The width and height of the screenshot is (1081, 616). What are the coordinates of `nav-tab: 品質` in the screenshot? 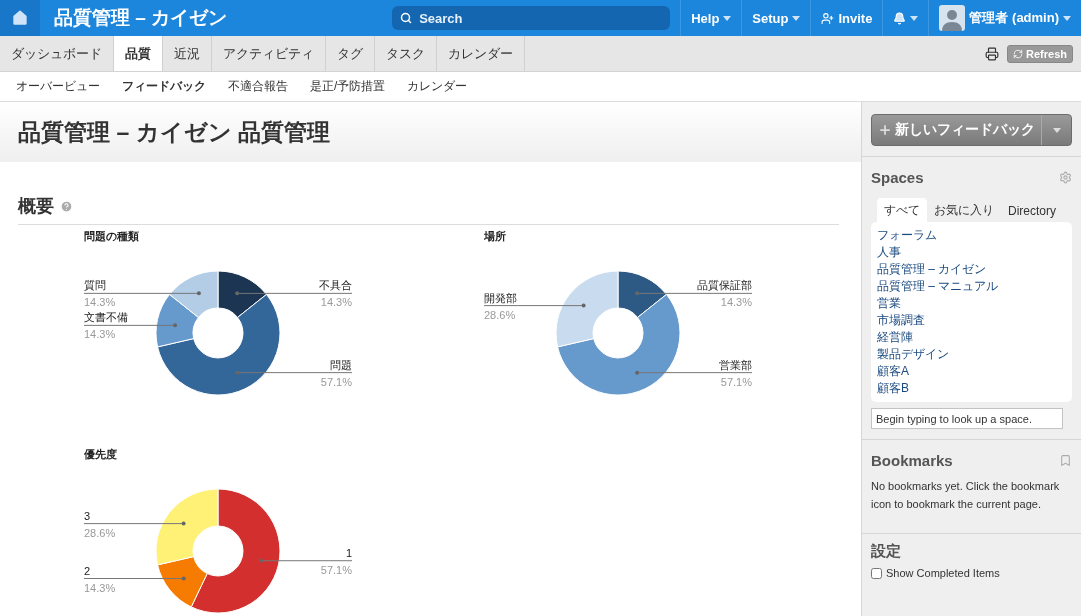 It's located at (138, 53).